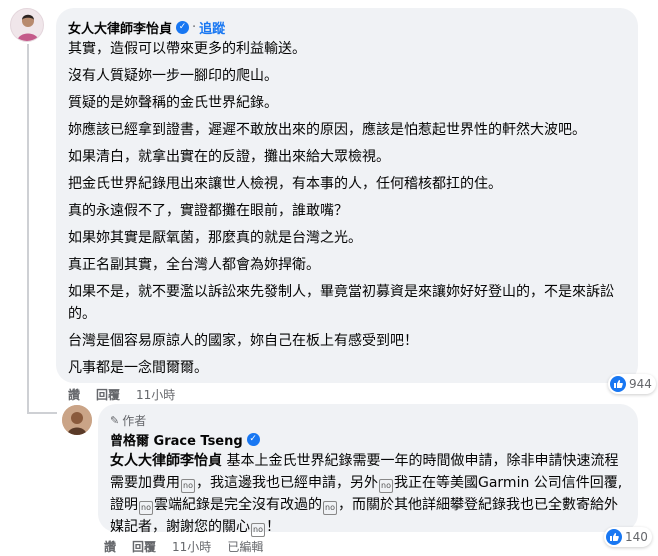  What do you see at coordinates (120, 27) in the screenshot?
I see `comment-author: 女人大律師李怡貞` at bounding box center [120, 27].